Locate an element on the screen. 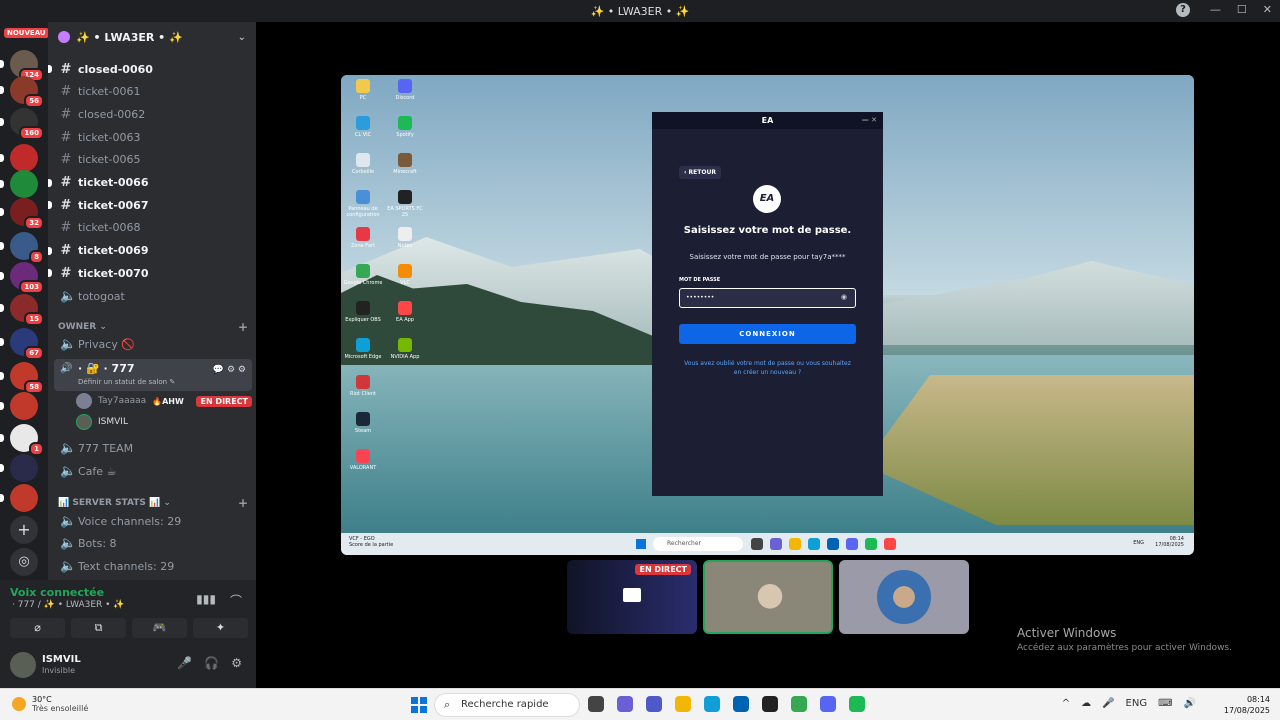  voice-user: ISMVIL is located at coordinates (164, 422).